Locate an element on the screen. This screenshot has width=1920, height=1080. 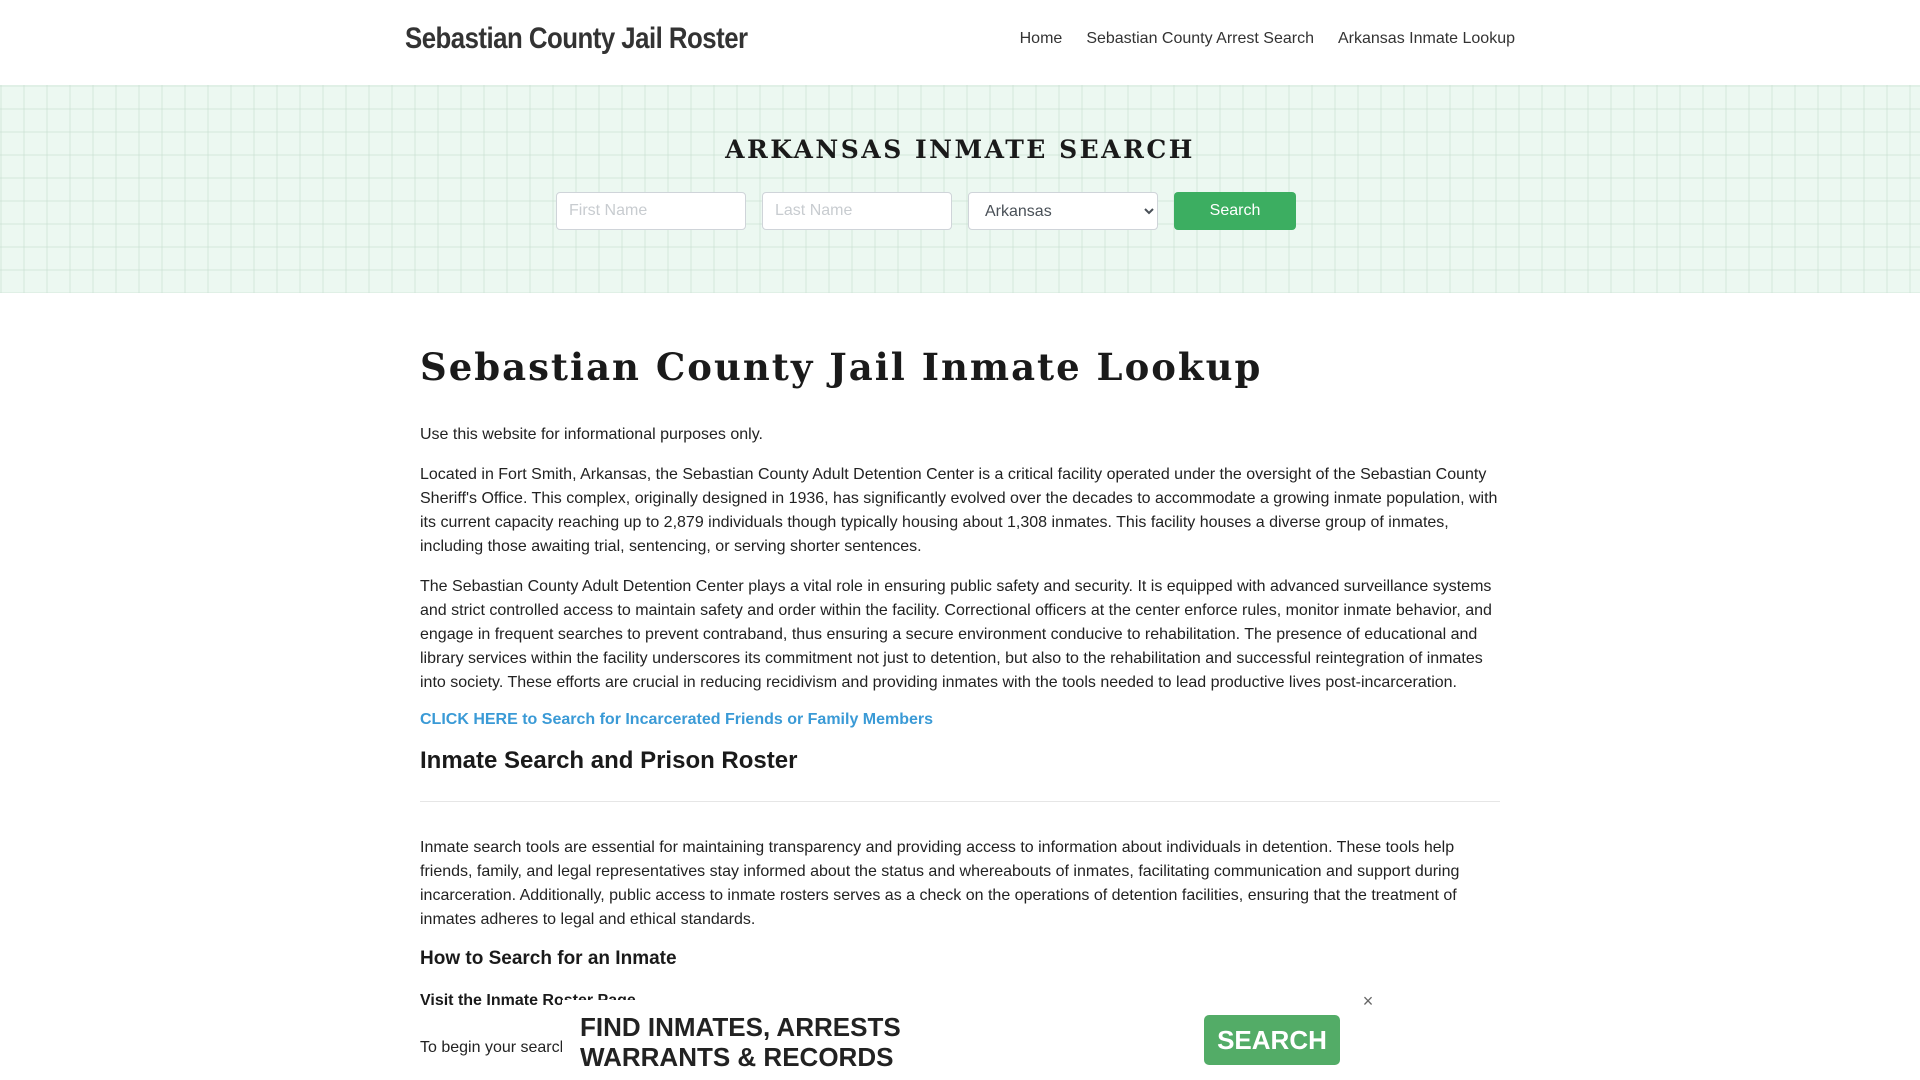
close-icon: × is located at coordinates (1368, 1001).